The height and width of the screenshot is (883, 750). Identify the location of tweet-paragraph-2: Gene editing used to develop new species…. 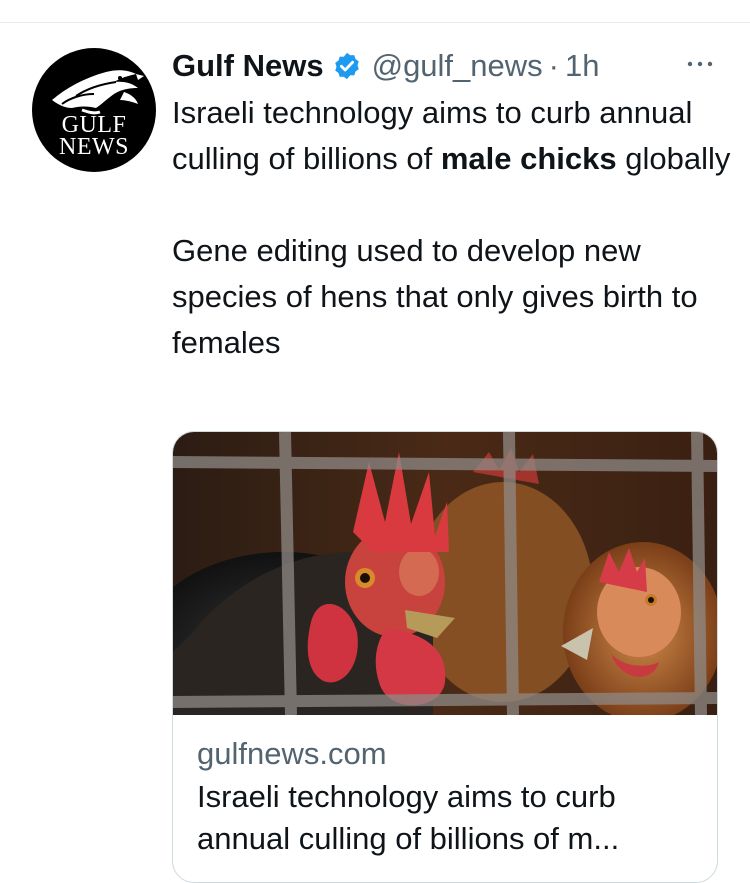
(435, 296).